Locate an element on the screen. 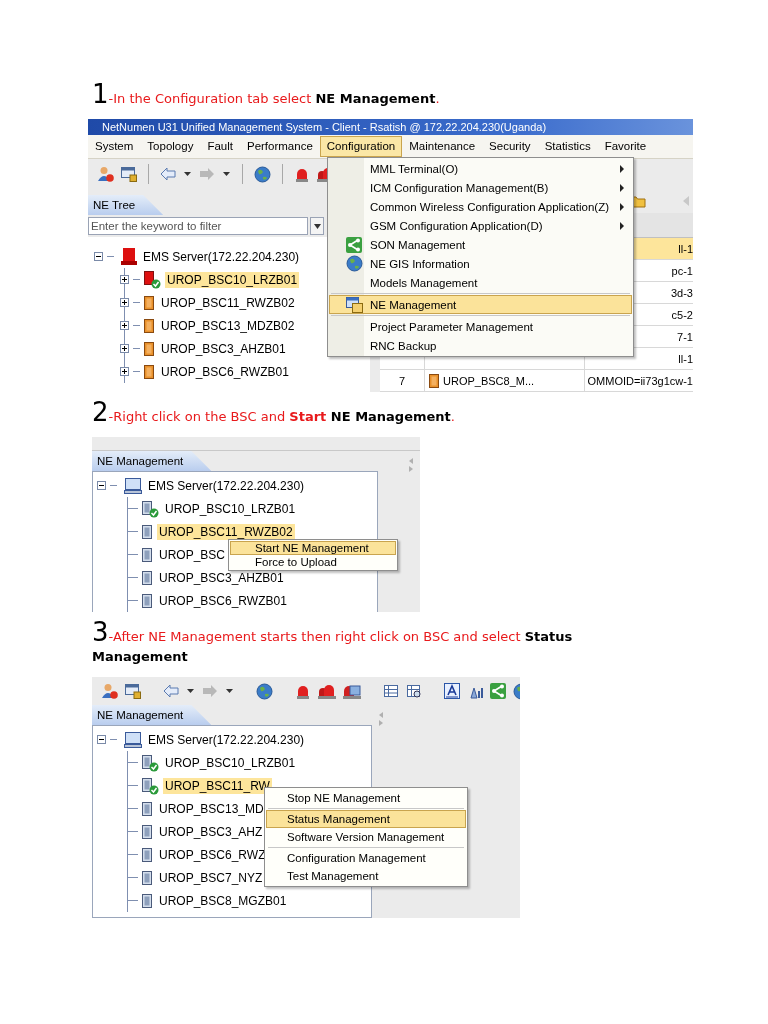 The width and height of the screenshot is (768, 1024). table-cell-text: c5-2 is located at coordinates (681, 315).